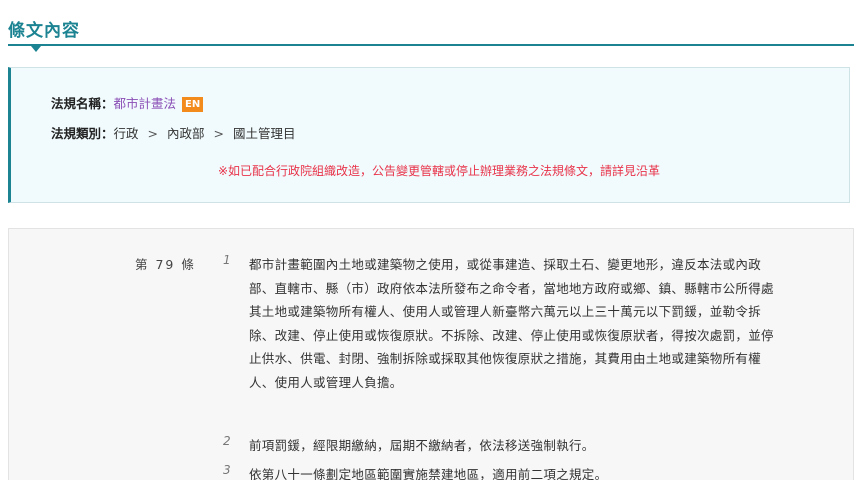 The width and height of the screenshot is (860, 480). What do you see at coordinates (82, 103) in the screenshot?
I see `law-name-label: 法規名稱：` at bounding box center [82, 103].